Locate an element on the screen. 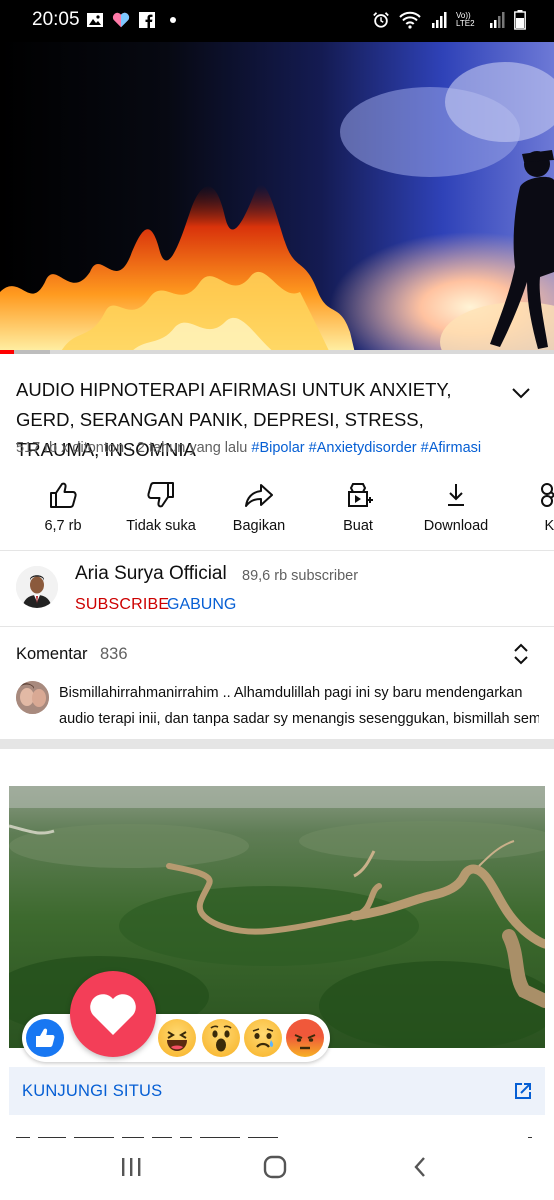  ad-cta-bar: KUNJUNGI SITUS is located at coordinates (277, 1091).